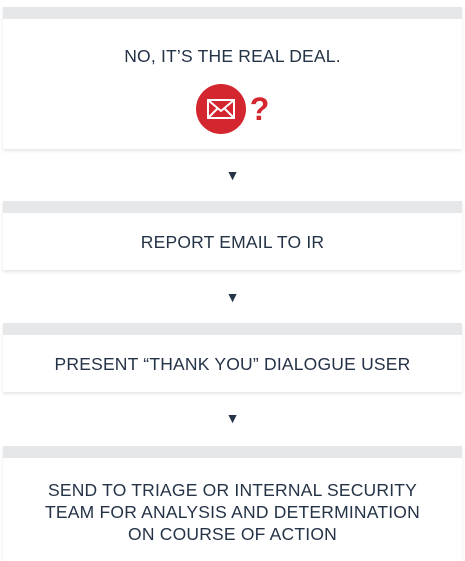 The image size is (465, 561). I want to click on envelope-icon, so click(220, 109).